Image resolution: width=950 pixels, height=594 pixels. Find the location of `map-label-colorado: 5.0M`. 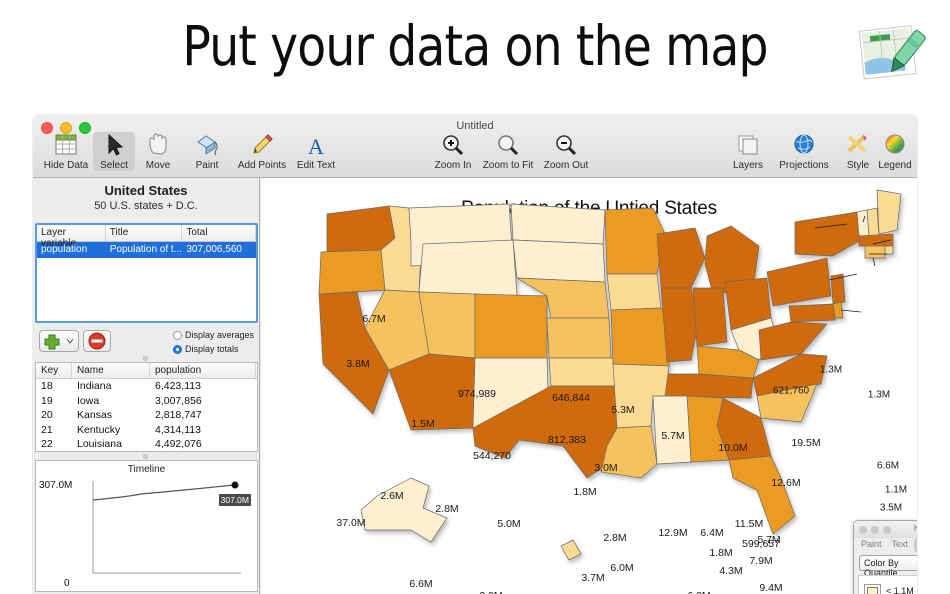

map-label-colorado: 5.0M is located at coordinates (509, 524).